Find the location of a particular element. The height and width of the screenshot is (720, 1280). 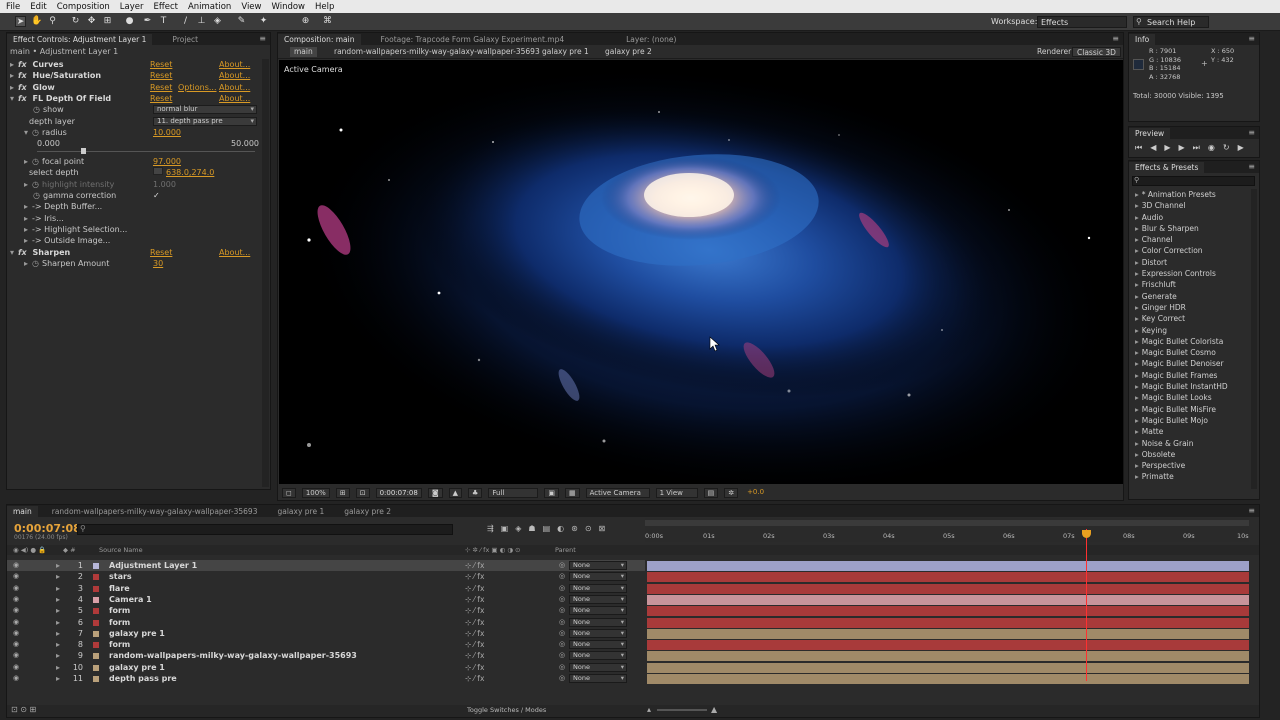

preset-category: Magic Bullet Colorista is located at coordinates (1191, 341).